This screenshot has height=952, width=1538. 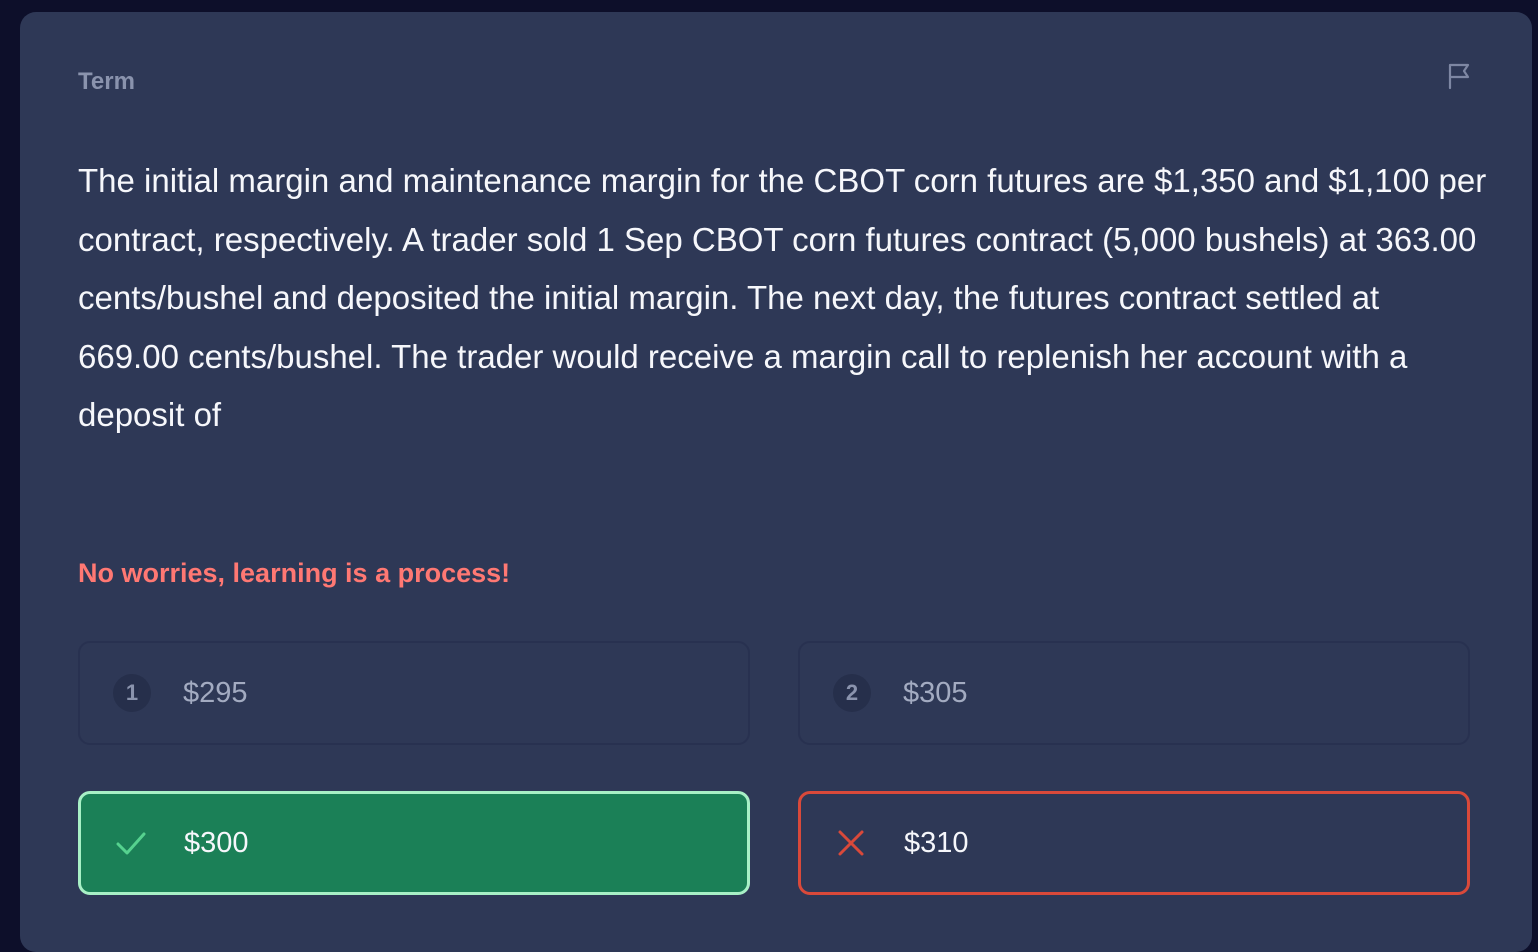 What do you see at coordinates (935, 692) in the screenshot?
I see `option-text: $305` at bounding box center [935, 692].